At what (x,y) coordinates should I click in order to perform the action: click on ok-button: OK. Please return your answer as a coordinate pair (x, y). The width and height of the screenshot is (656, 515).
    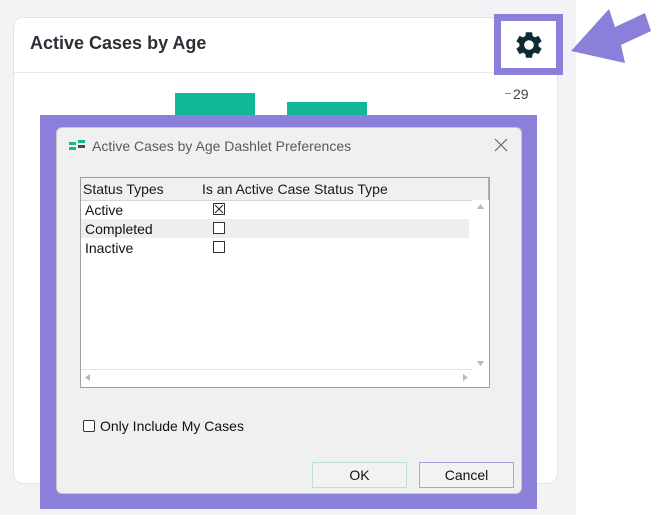
    Looking at the image, I should click on (359, 475).